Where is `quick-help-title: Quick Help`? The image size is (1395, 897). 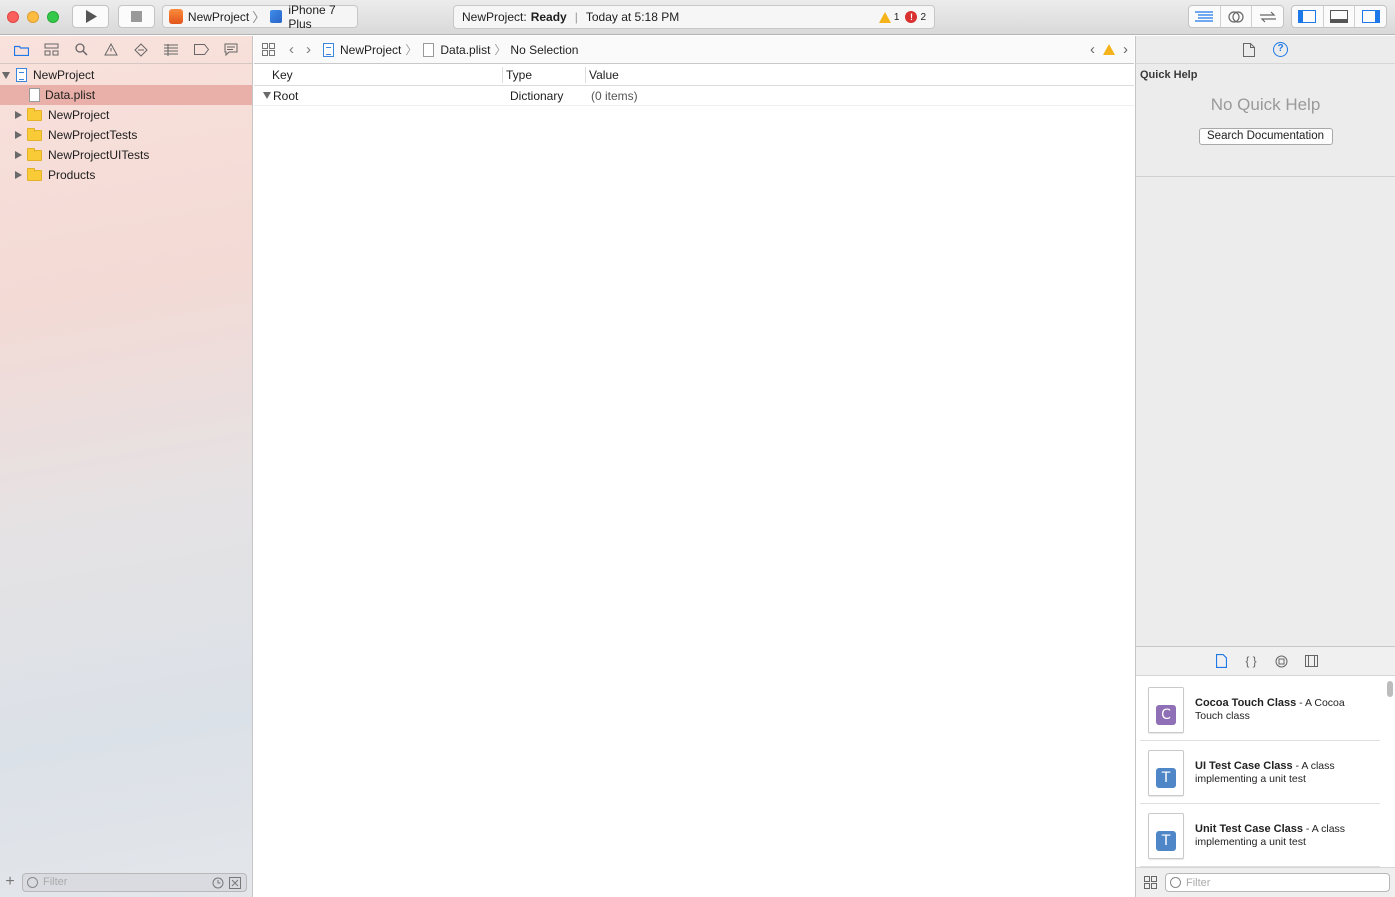 quick-help-title: Quick Help is located at coordinates (1169, 75).